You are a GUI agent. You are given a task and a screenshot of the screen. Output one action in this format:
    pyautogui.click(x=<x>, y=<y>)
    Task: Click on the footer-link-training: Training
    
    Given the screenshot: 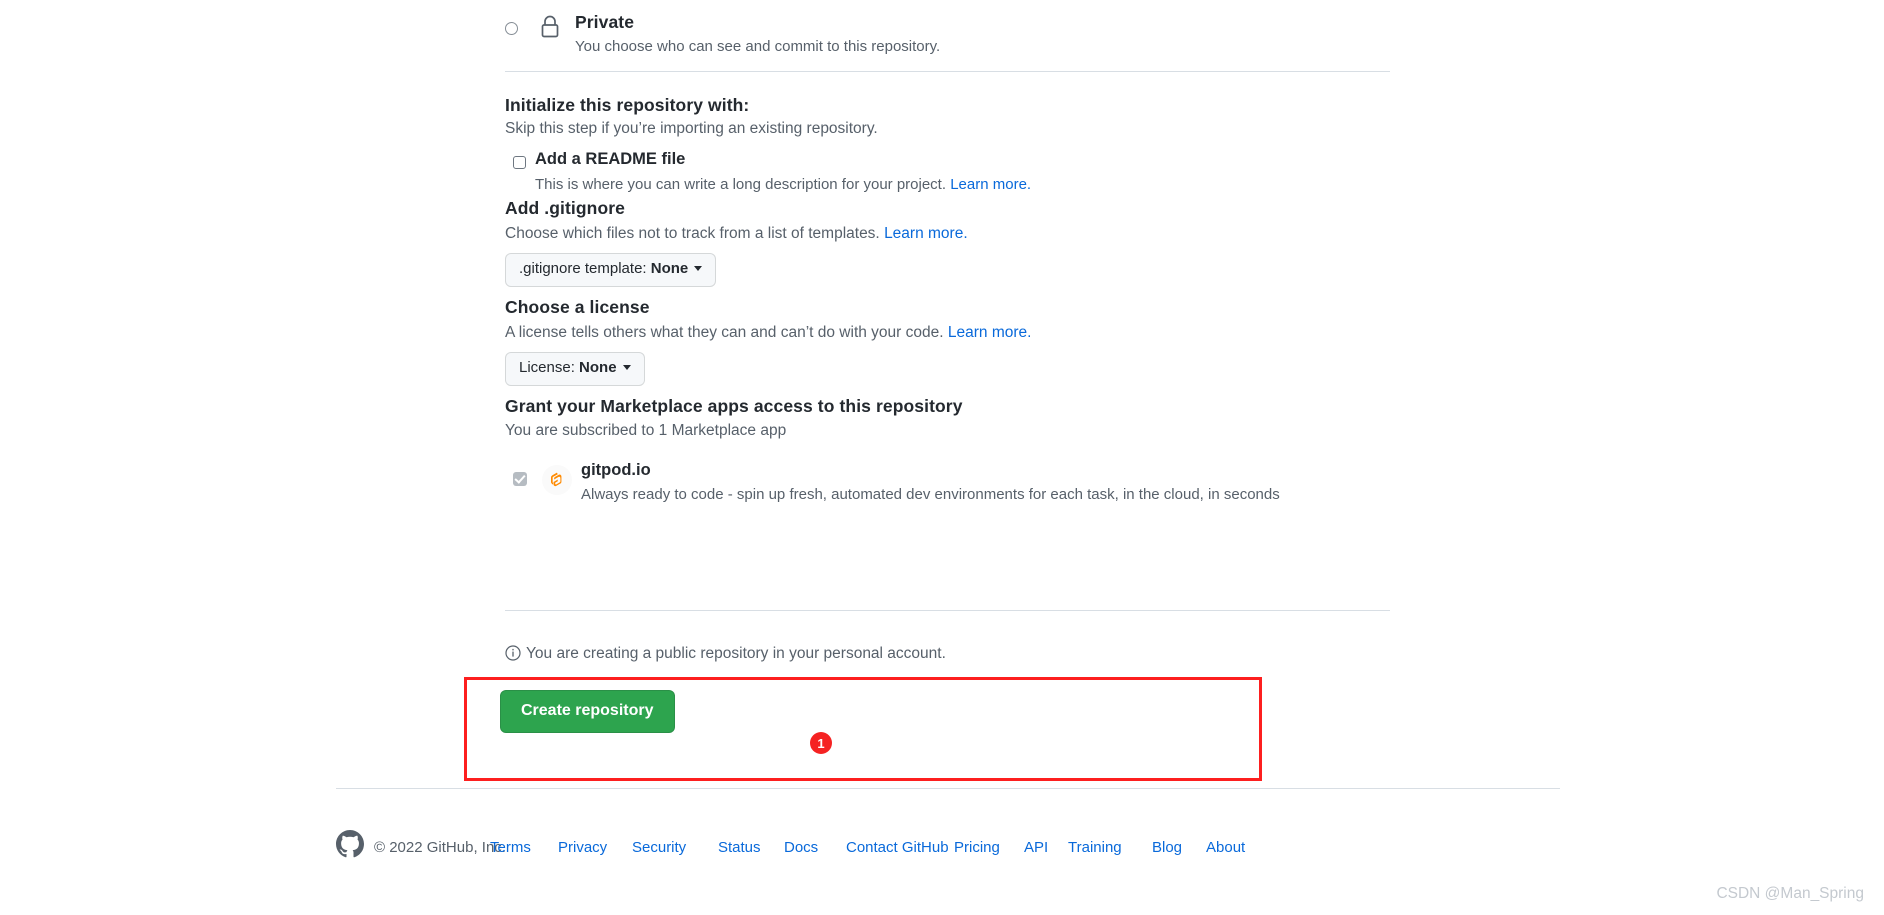 What is the action you would take?
    pyautogui.click(x=1095, y=847)
    